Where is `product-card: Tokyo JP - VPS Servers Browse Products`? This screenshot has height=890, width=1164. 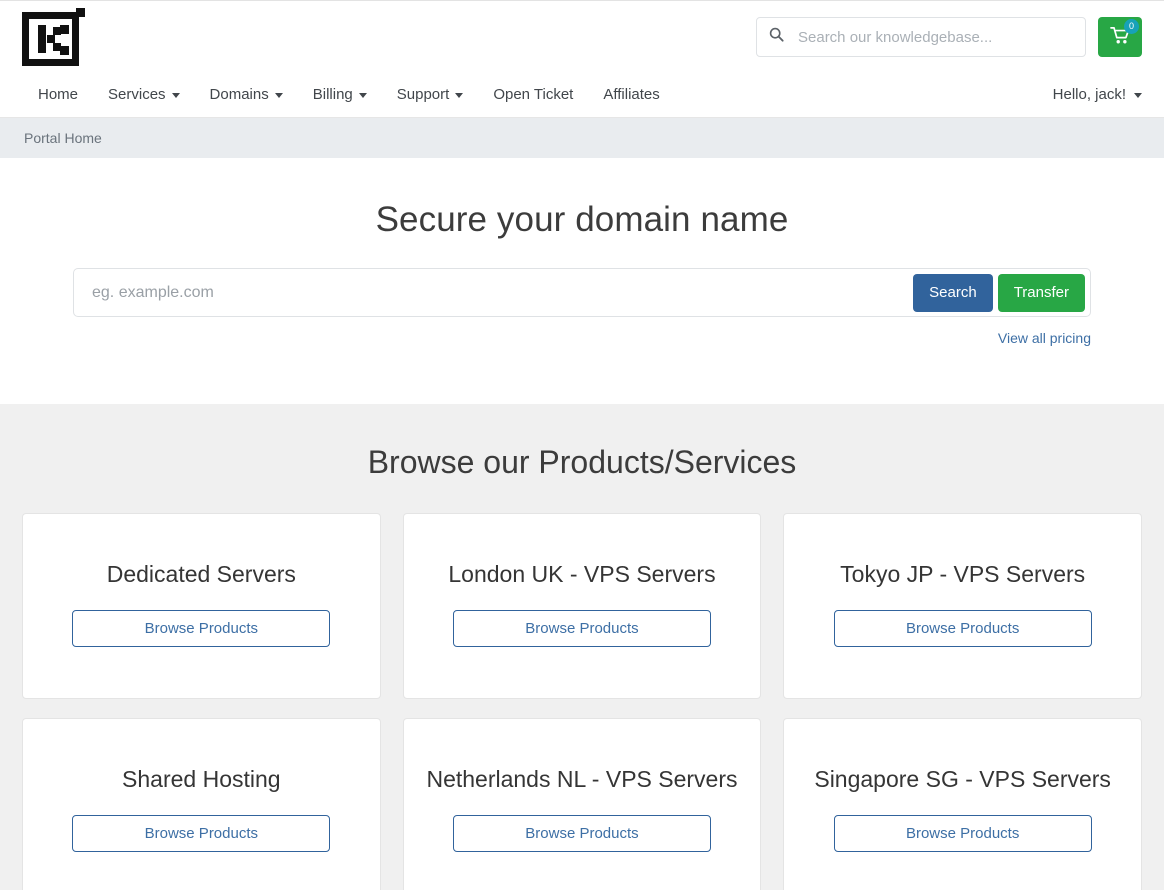
product-card: Tokyo JP - VPS Servers Browse Products is located at coordinates (962, 606).